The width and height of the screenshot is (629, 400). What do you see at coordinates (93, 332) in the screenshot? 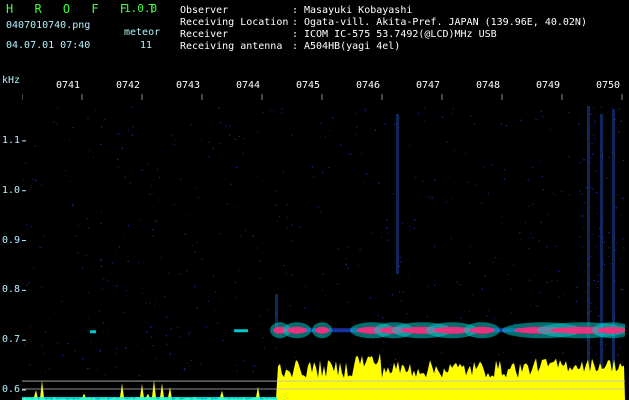
I see `echo-small` at bounding box center [93, 332].